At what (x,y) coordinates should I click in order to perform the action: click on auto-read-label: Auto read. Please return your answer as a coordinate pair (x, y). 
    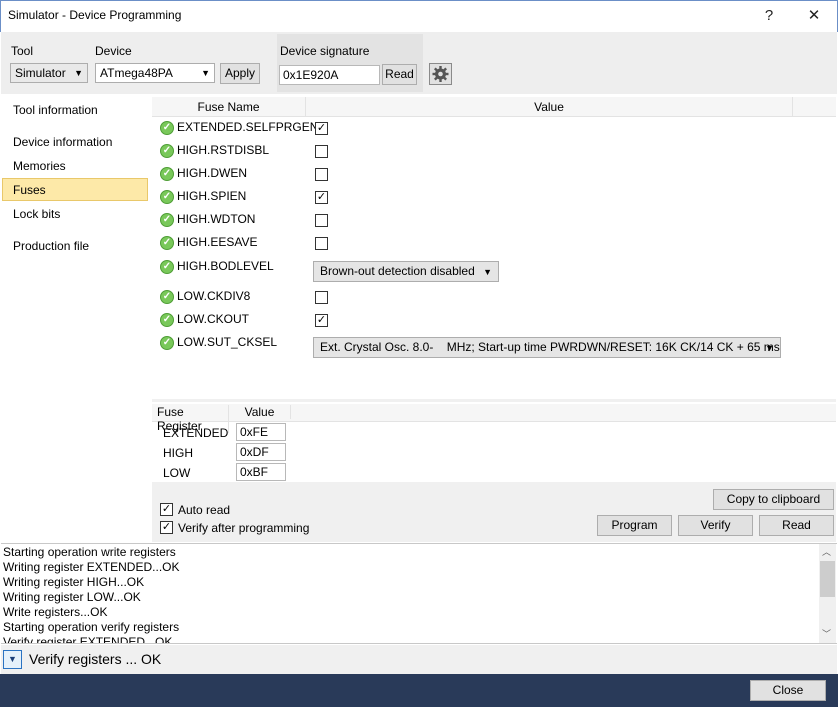
    Looking at the image, I should click on (204, 510).